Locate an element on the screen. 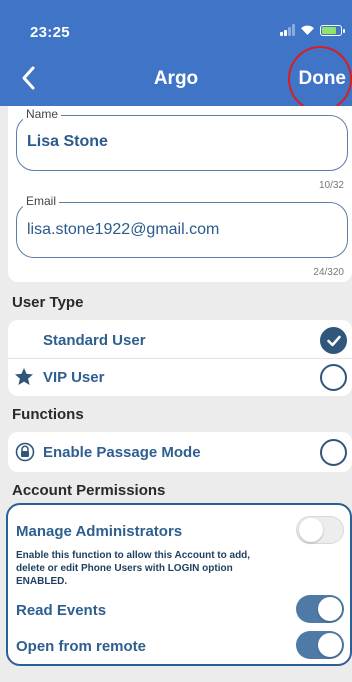 The width and height of the screenshot is (352, 682). user-type-card: Standard User VIP User is located at coordinates (180, 358).